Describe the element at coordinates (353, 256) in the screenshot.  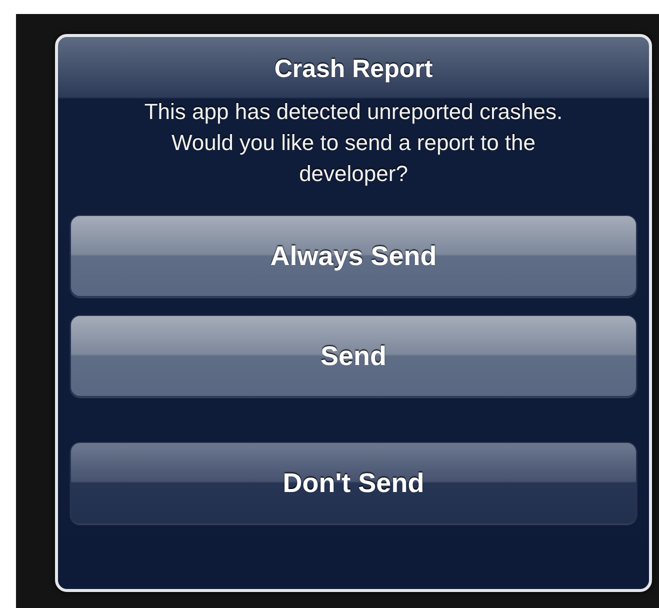
I see `send-button: Always Send` at that location.